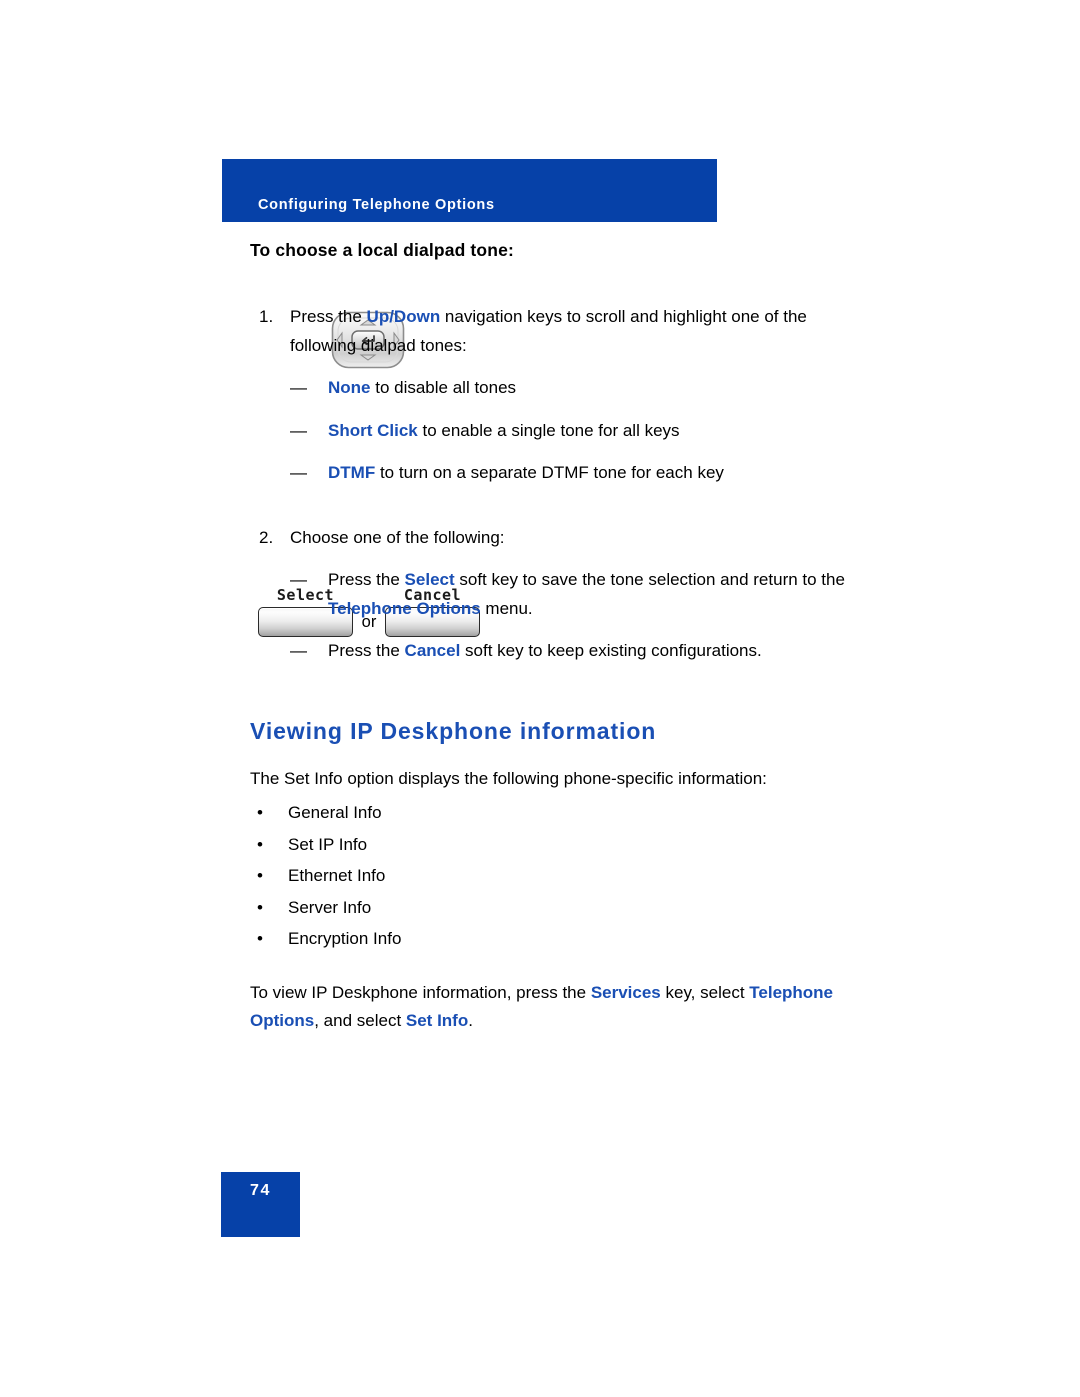  Describe the element at coordinates (260, 1190) in the screenshot. I see `page-number: 74` at that location.